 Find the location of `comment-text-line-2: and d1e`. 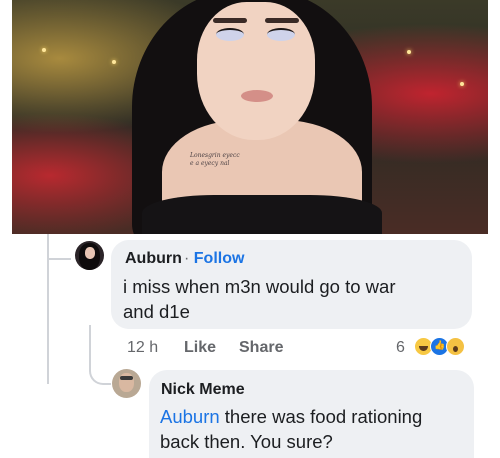

comment-text-line-2: and d1e is located at coordinates (156, 311).